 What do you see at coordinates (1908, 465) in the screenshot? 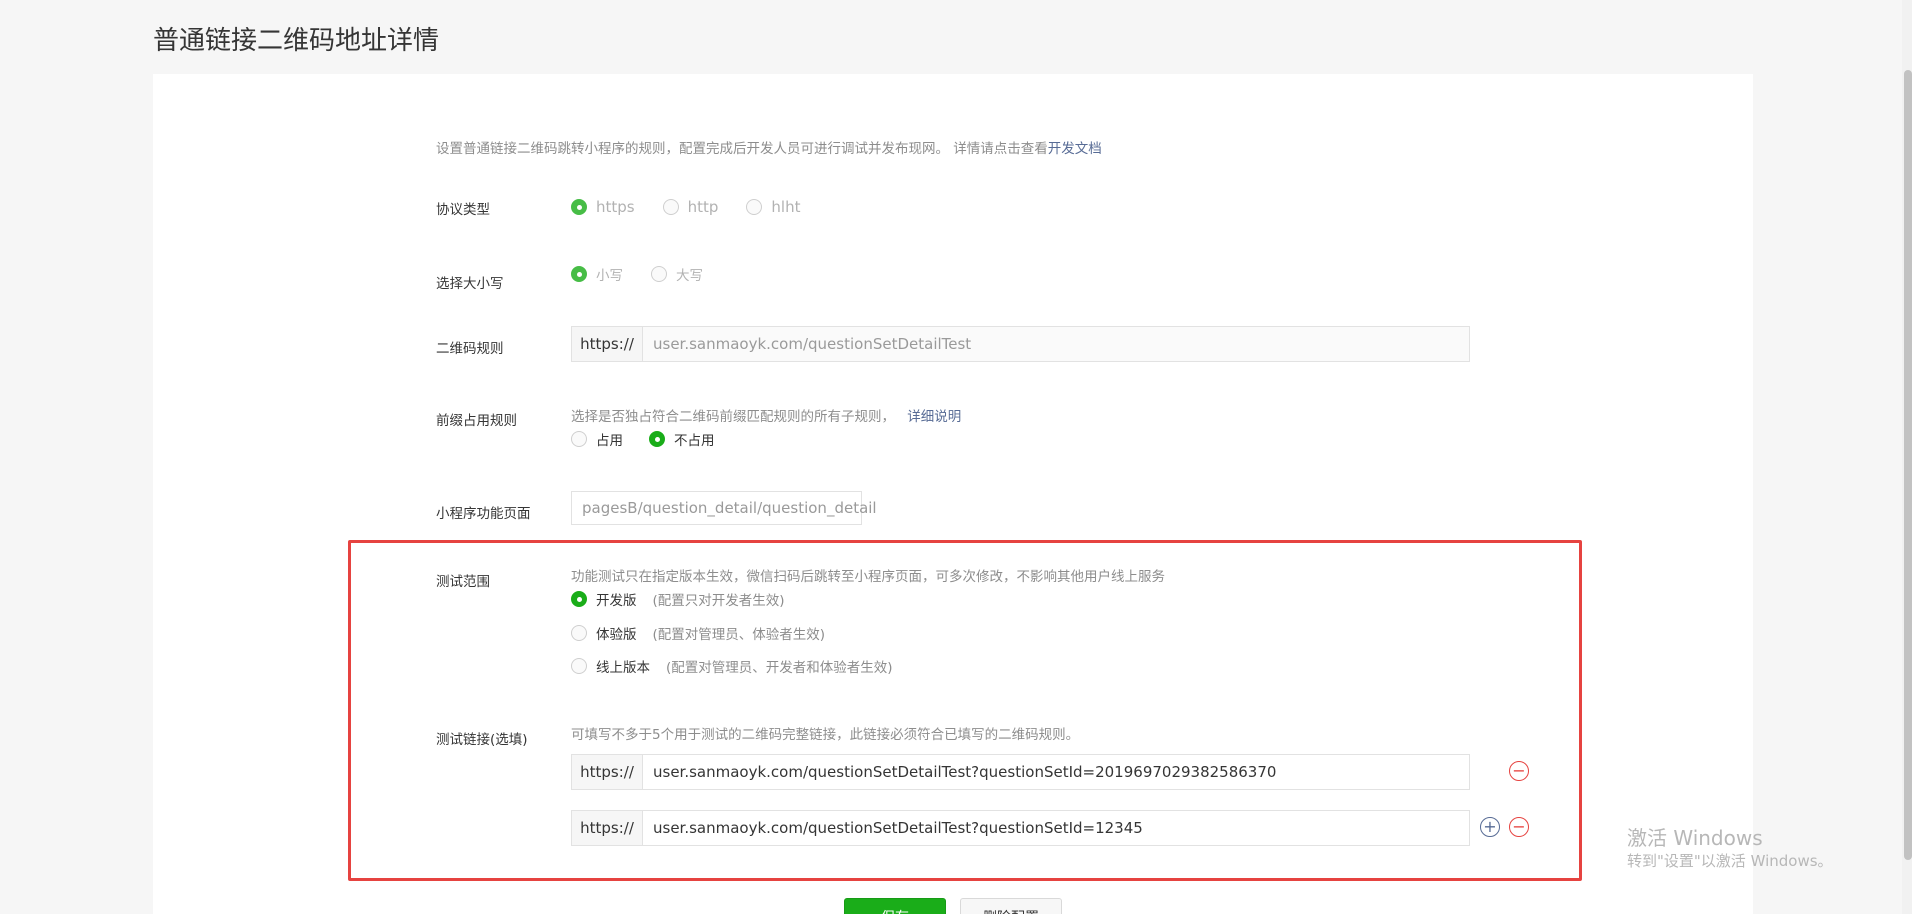
I see `scrollbar-thumb` at bounding box center [1908, 465].